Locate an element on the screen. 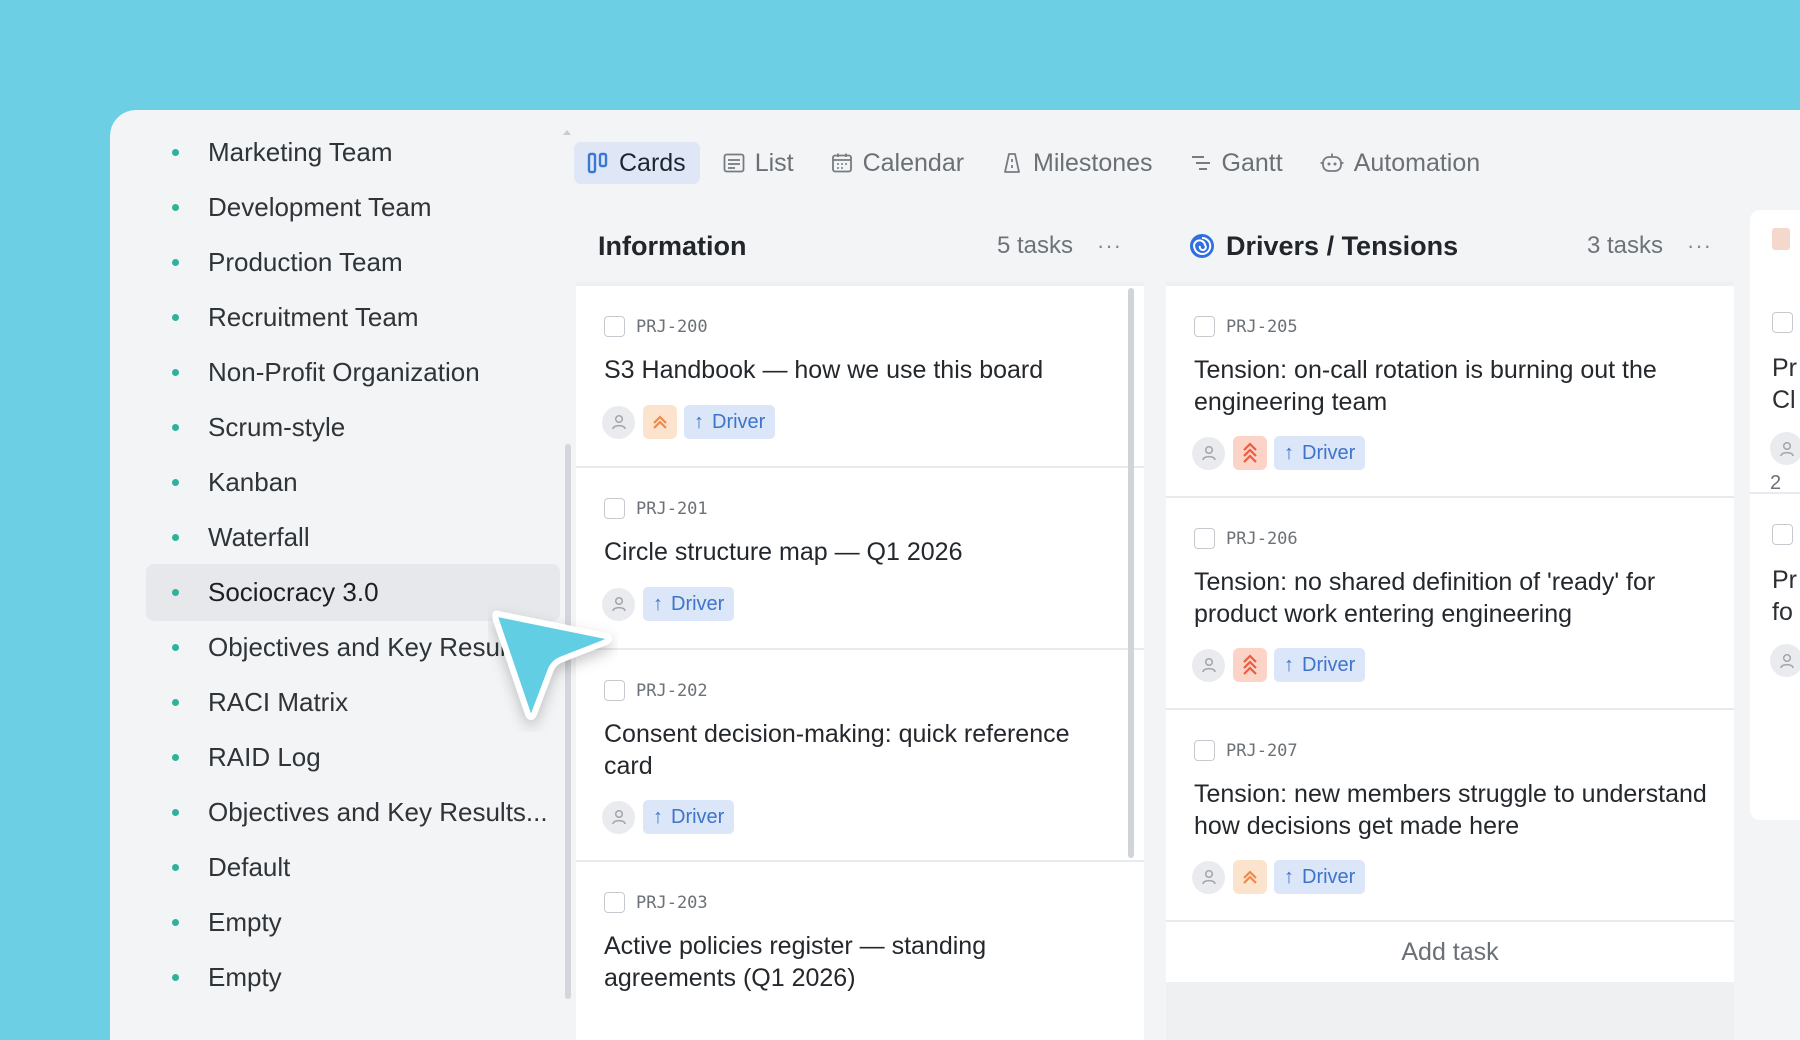  sidebar-item-default: Default is located at coordinates (353, 867).